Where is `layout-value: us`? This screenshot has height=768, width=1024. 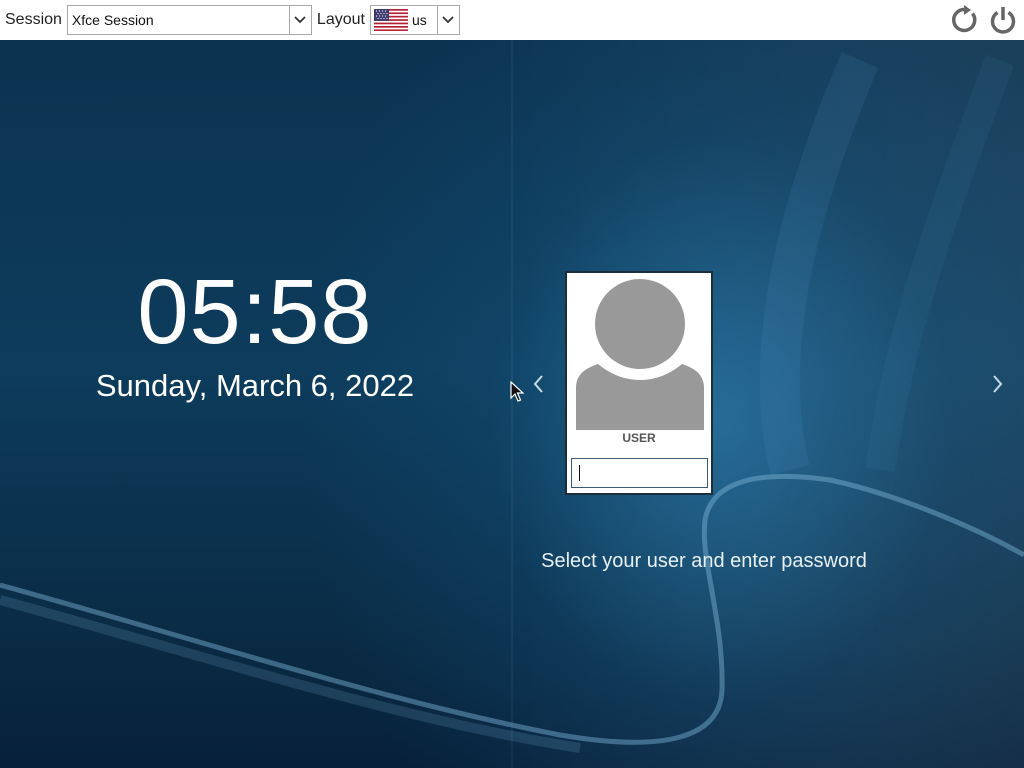
layout-value: us is located at coordinates (419, 20).